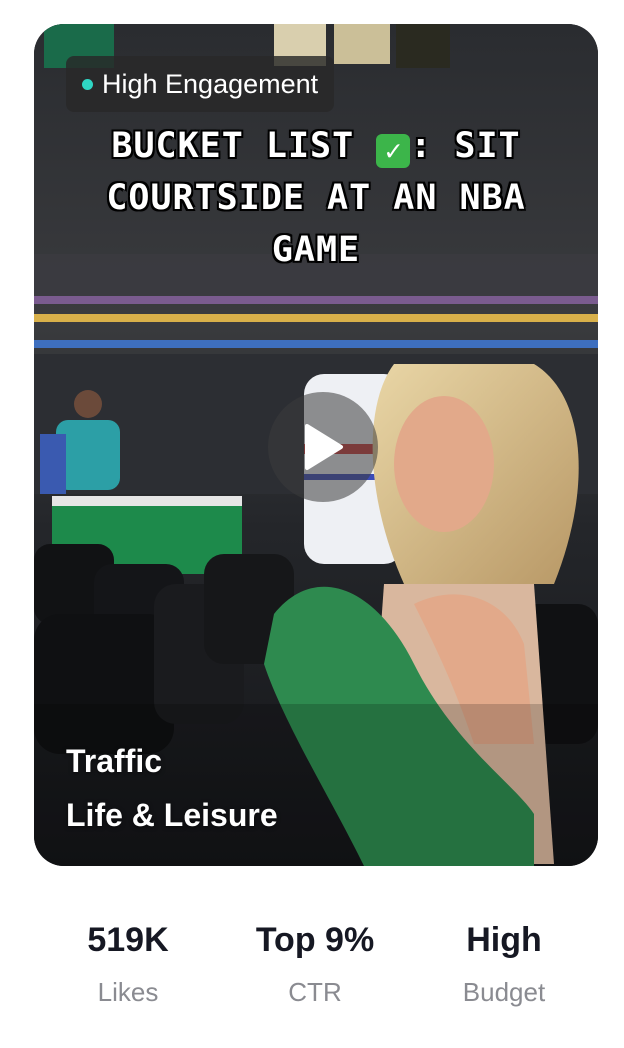  Describe the element at coordinates (504, 940) in the screenshot. I see `stat-value: High` at that location.